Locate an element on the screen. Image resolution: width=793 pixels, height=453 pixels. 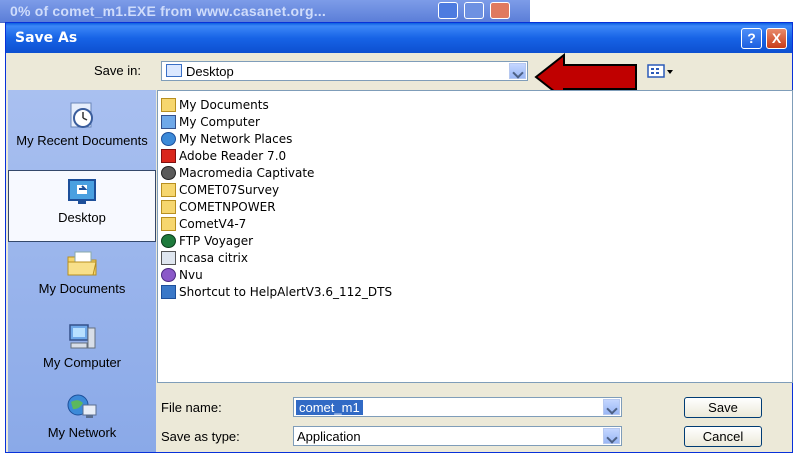
clock-document-icon is located at coordinates (81, 115).